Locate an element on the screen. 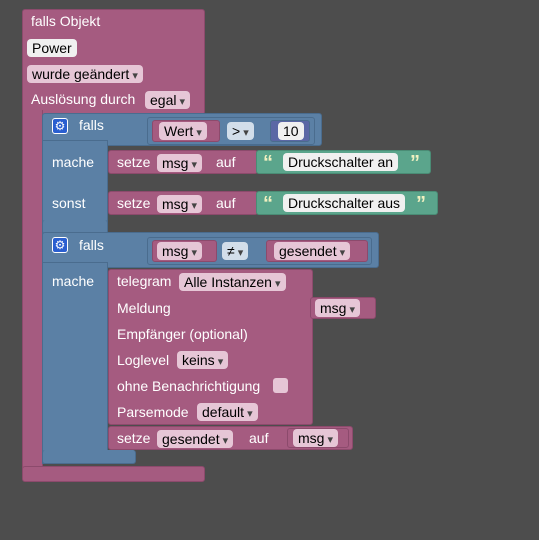  set-after-value-dropdown: msg is located at coordinates (316, 438).